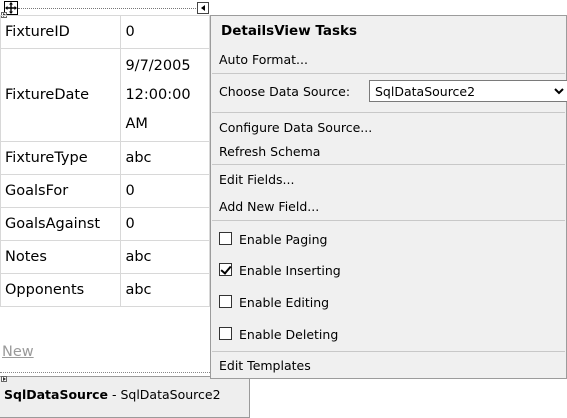 The width and height of the screenshot is (567, 418). I want to click on field-value: 9/7/2005 12:00:00 AM, so click(165, 95).